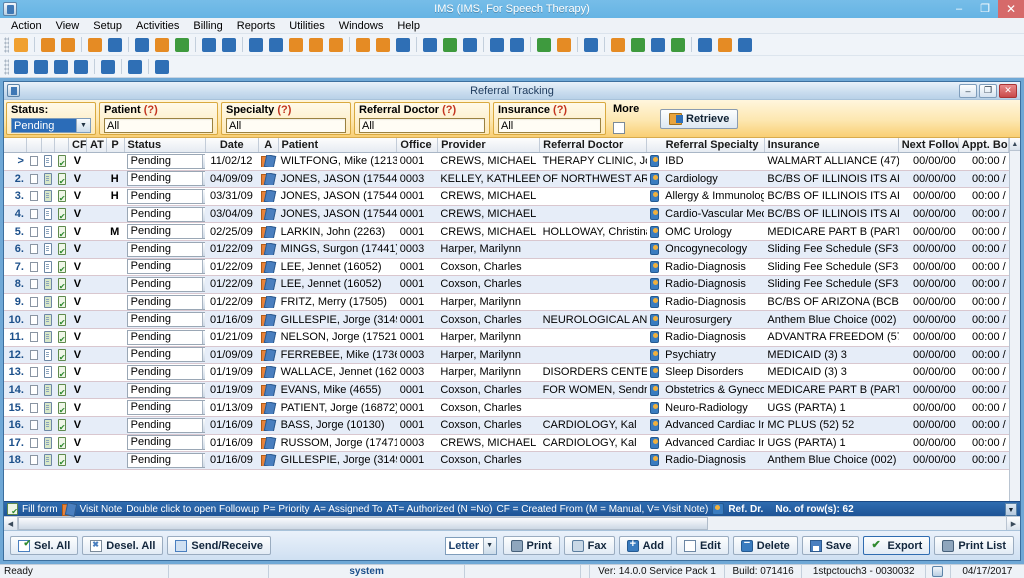 The image size is (1024, 578). I want to click on column-header-provider: Provider, so click(489, 145).